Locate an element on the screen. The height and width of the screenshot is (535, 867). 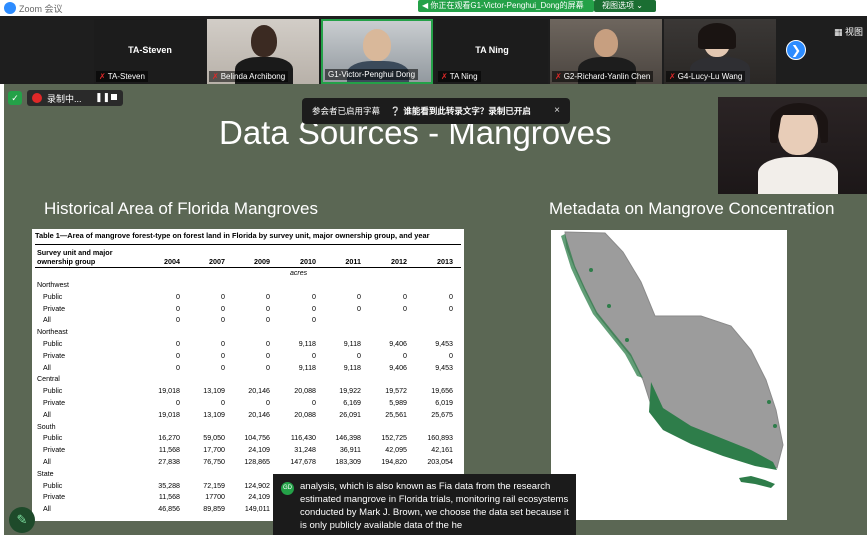
table-row: All 0 0 0 0 is located at coordinates (248, 321).